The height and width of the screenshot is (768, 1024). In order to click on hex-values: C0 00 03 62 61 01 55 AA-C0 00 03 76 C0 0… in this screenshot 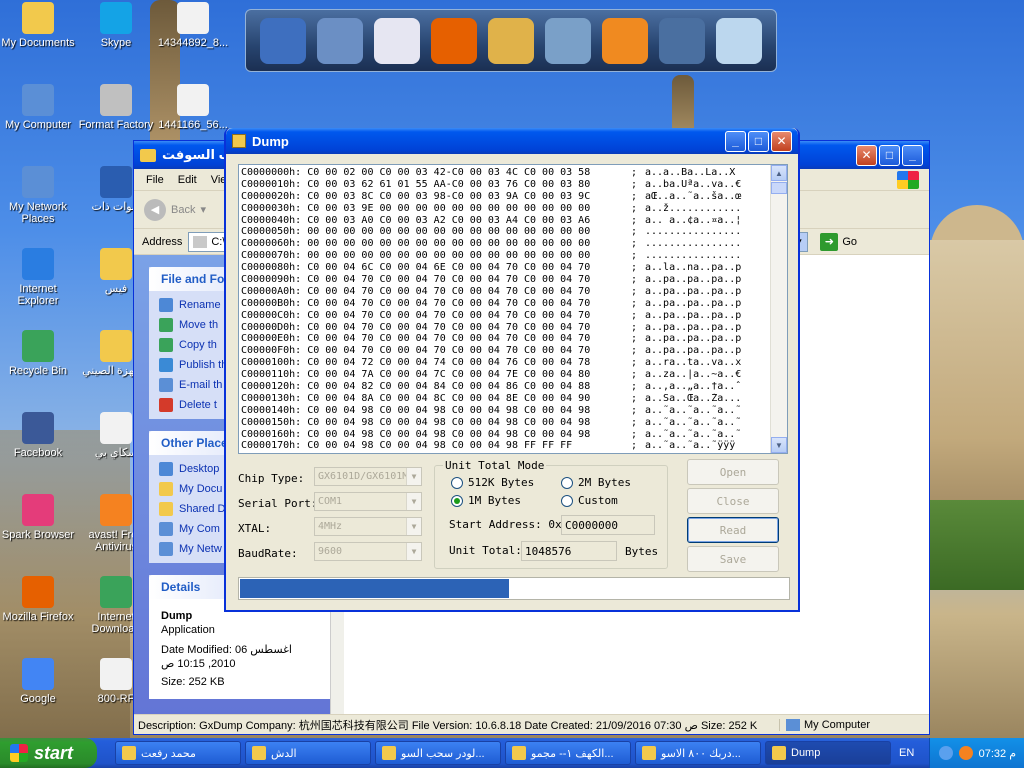, I will do `click(449, 184)`.